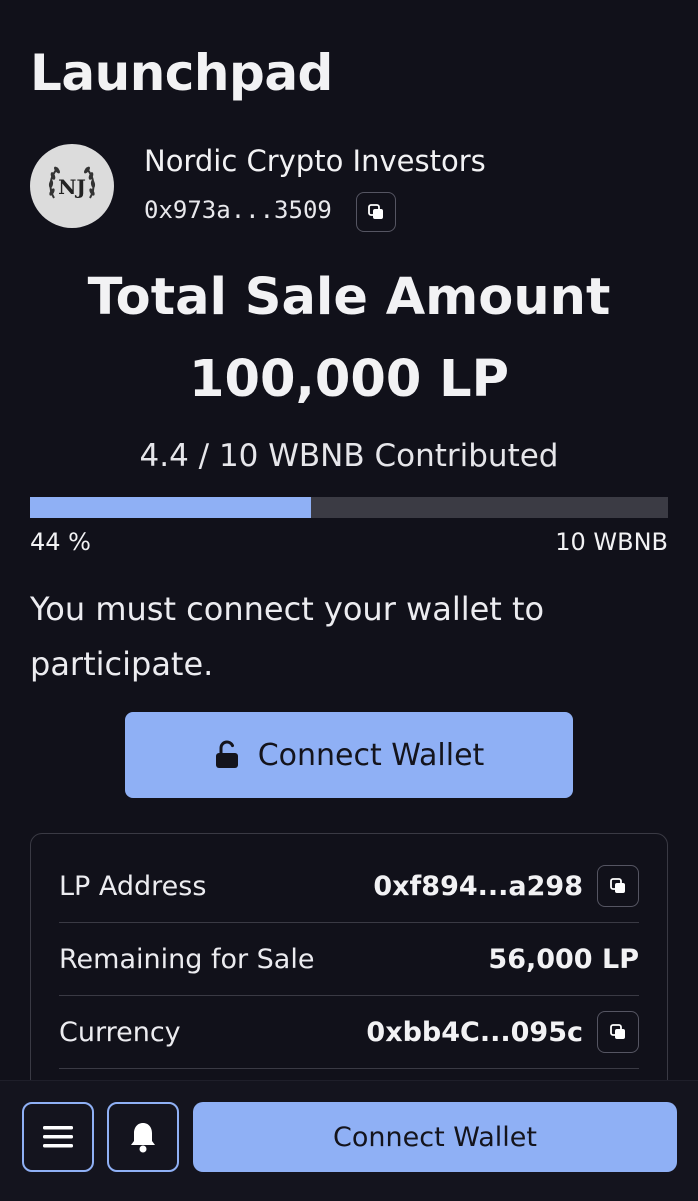 This screenshot has width=698, height=1201. What do you see at coordinates (611, 542) in the screenshot?
I see `progress-max-label: 10 WBNB` at bounding box center [611, 542].